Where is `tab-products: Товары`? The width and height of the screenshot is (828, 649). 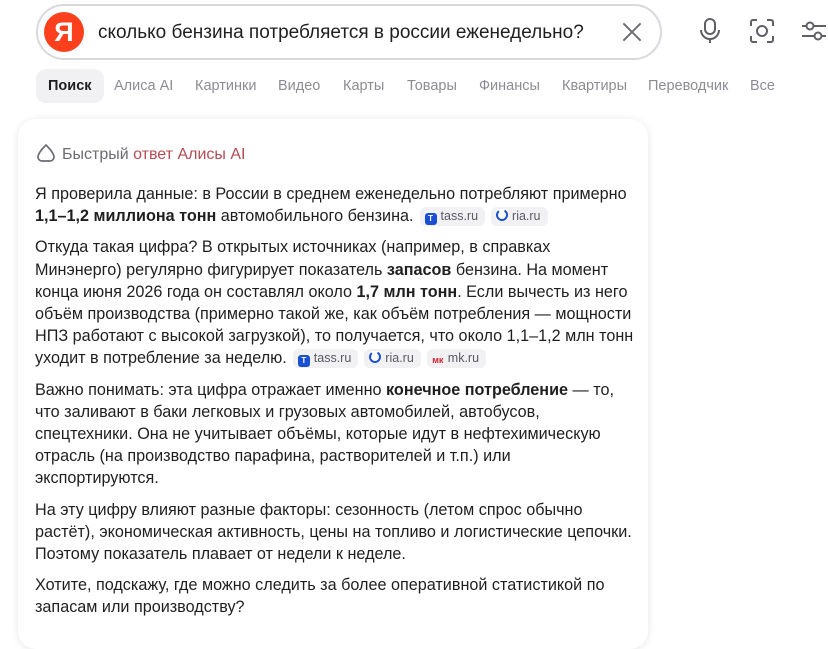
tab-products: Товары is located at coordinates (432, 86).